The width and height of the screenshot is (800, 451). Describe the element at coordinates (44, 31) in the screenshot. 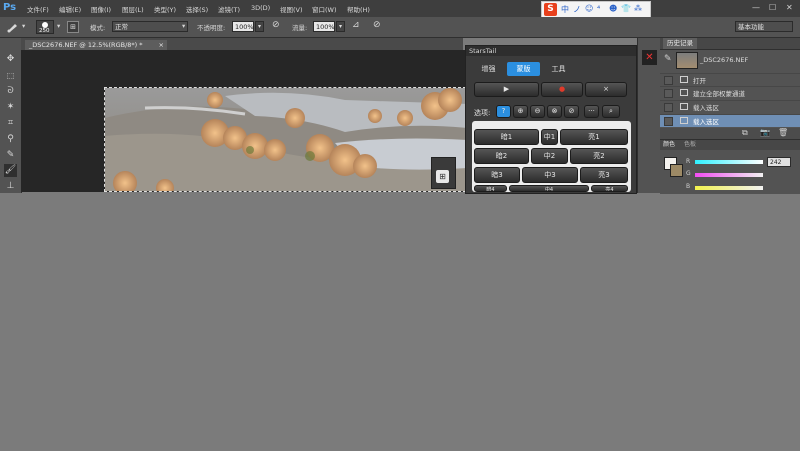

I see `brush-size-value: 250` at that location.